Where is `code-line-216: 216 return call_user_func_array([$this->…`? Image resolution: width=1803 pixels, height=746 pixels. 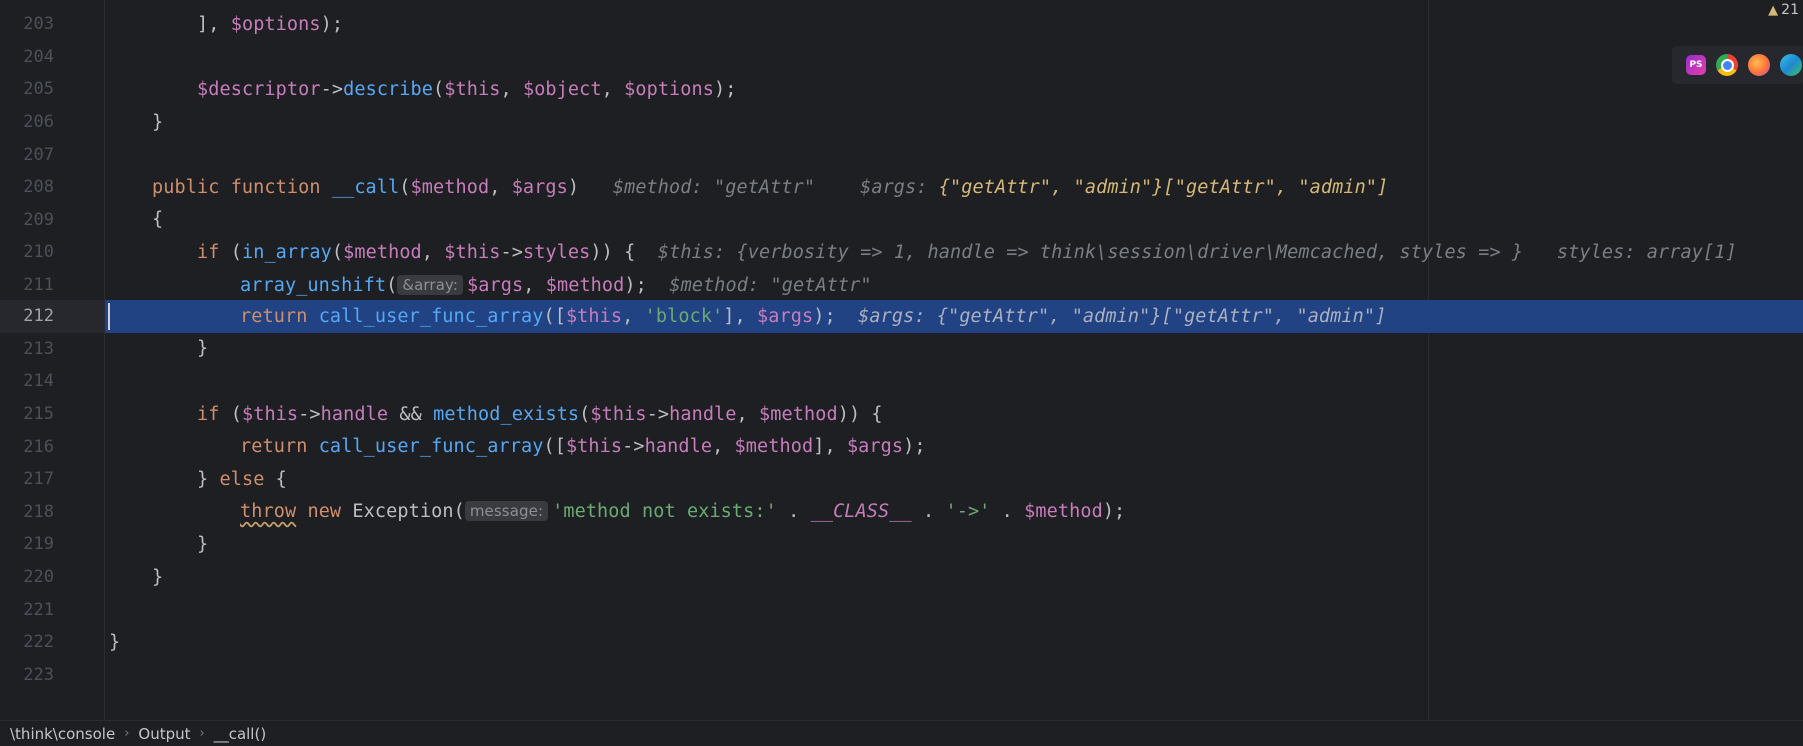
code-line-216: 216 return call_user_func_array([$this->… is located at coordinates (901, 446).